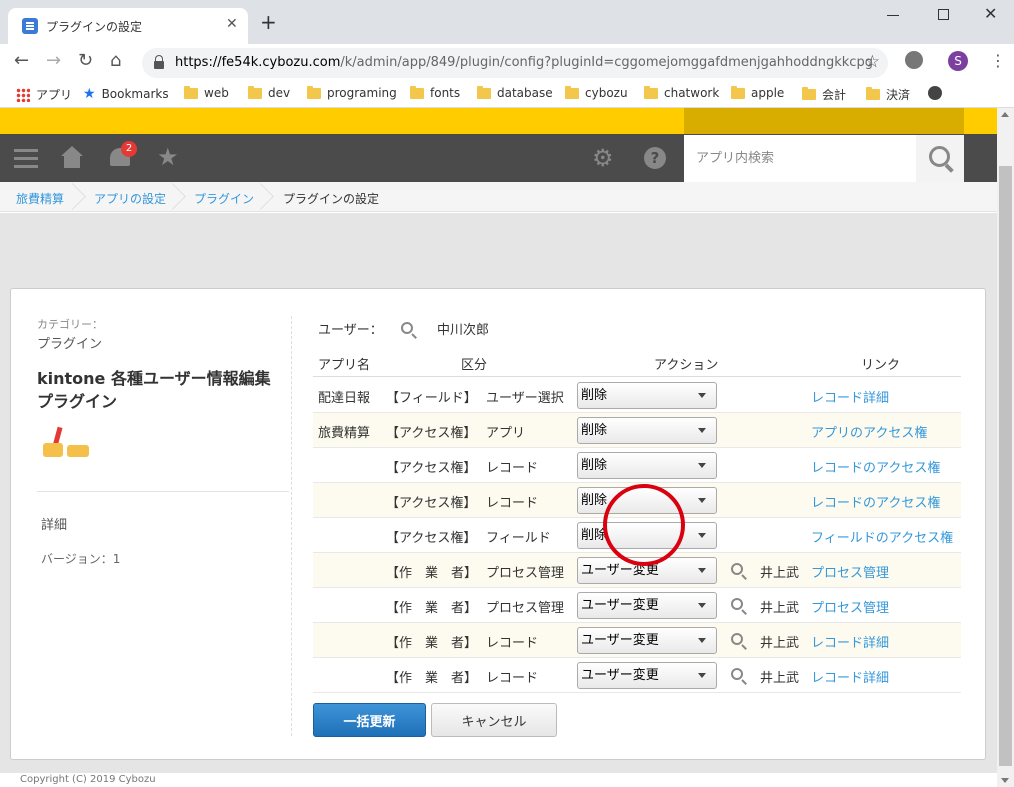 This screenshot has height=787, width=1014. I want to click on breadcrumb-app: 旅費精算, so click(40, 198).